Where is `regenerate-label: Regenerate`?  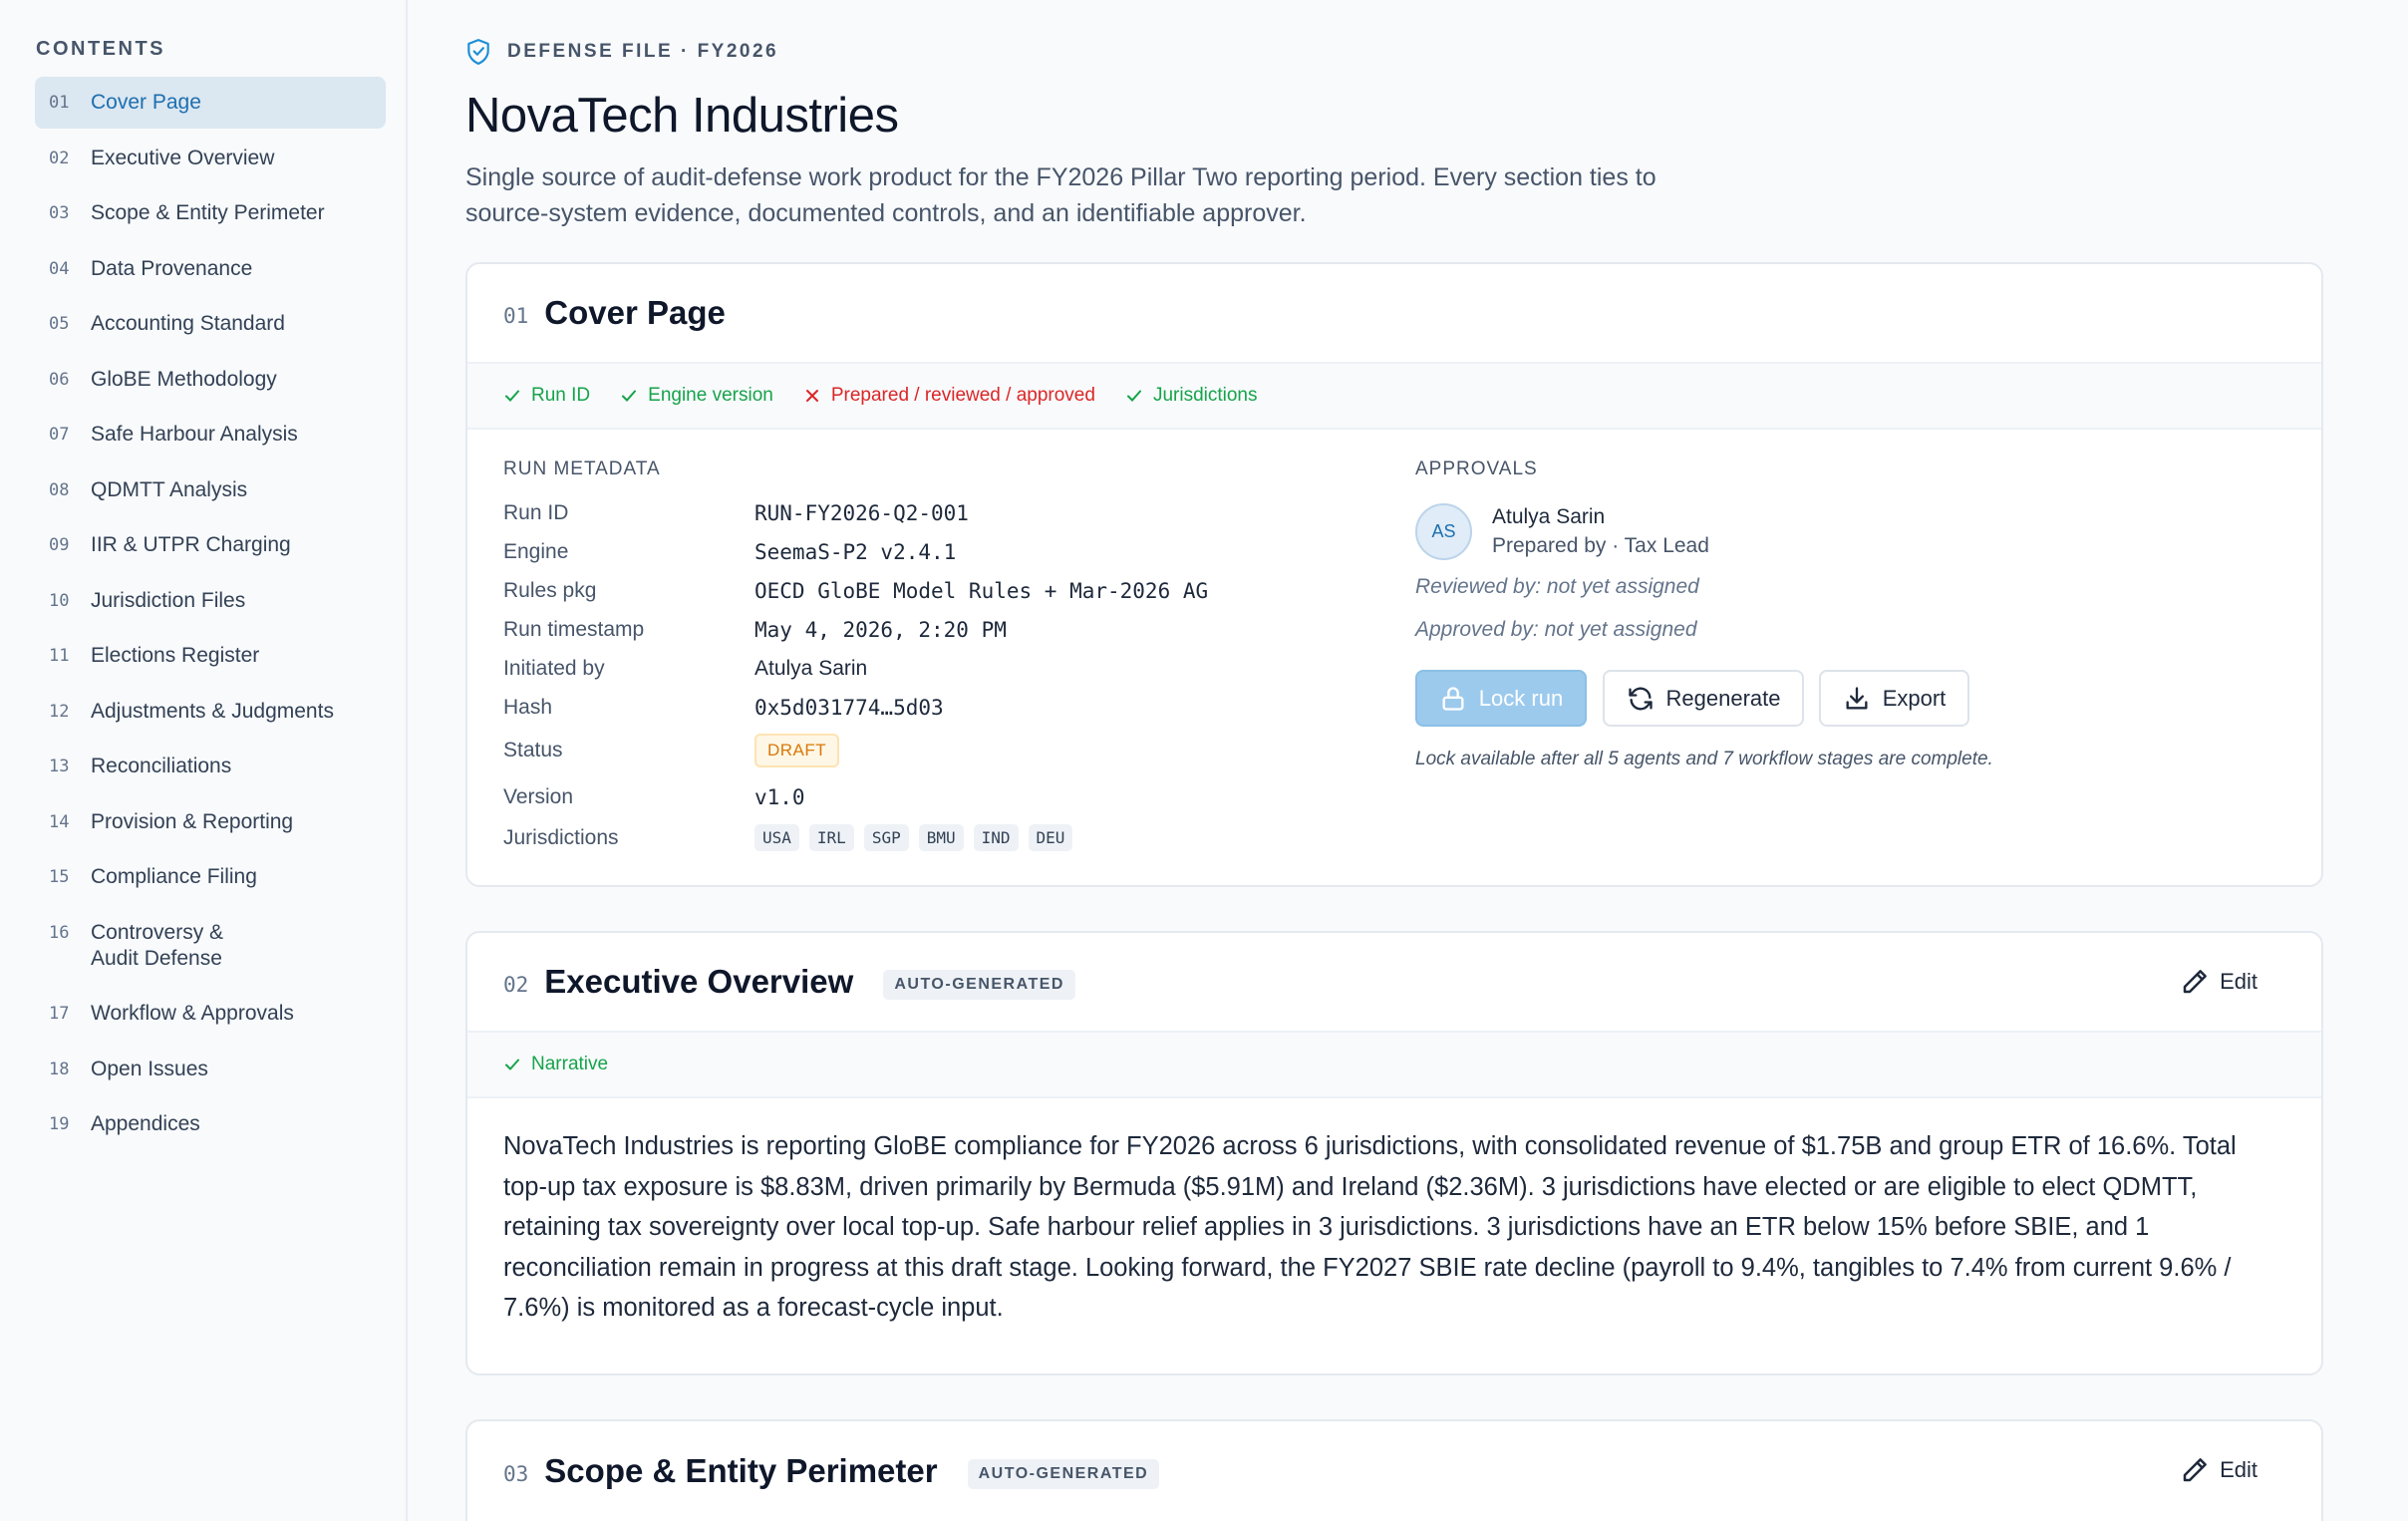 regenerate-label: Regenerate is located at coordinates (1723, 698).